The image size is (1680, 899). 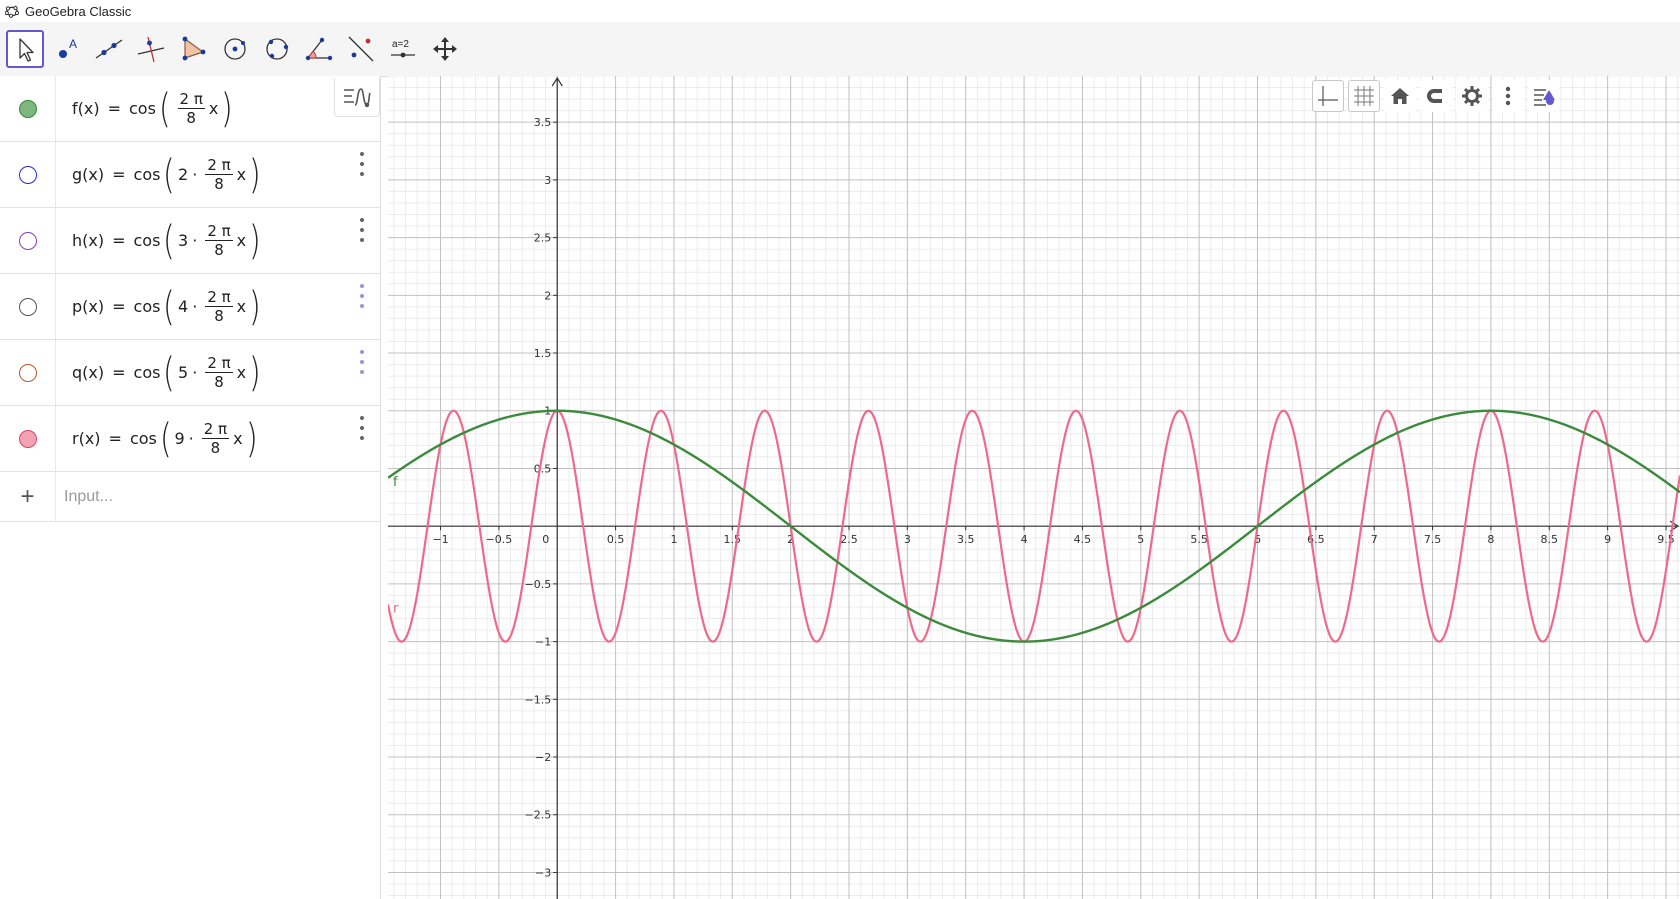 What do you see at coordinates (538, 584) in the screenshot?
I see `y-tick-label: −0.5` at bounding box center [538, 584].